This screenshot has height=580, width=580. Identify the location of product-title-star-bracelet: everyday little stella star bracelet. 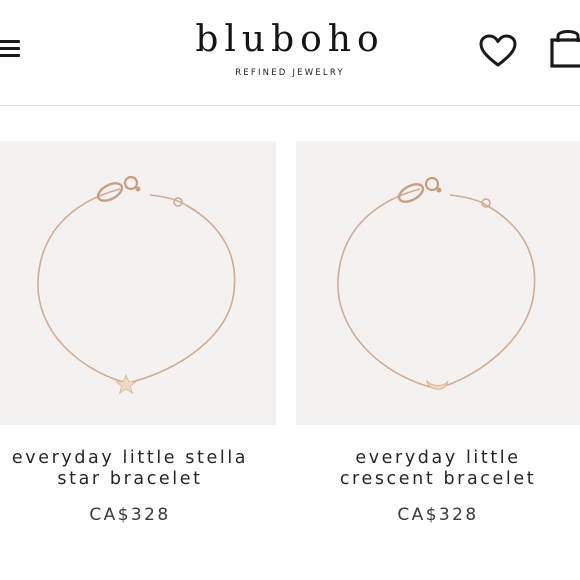
(135, 469).